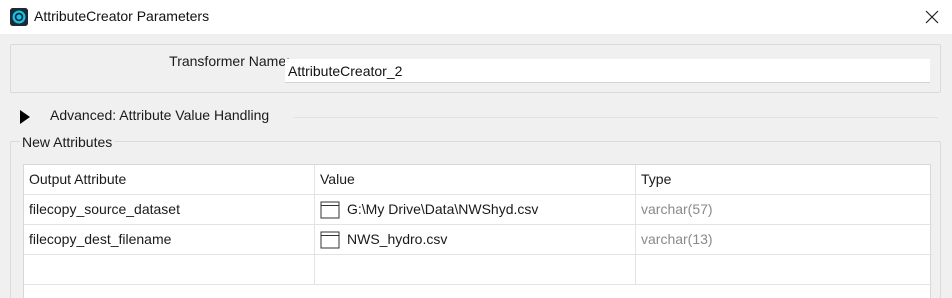  I want to click on close-button, so click(932, 17).